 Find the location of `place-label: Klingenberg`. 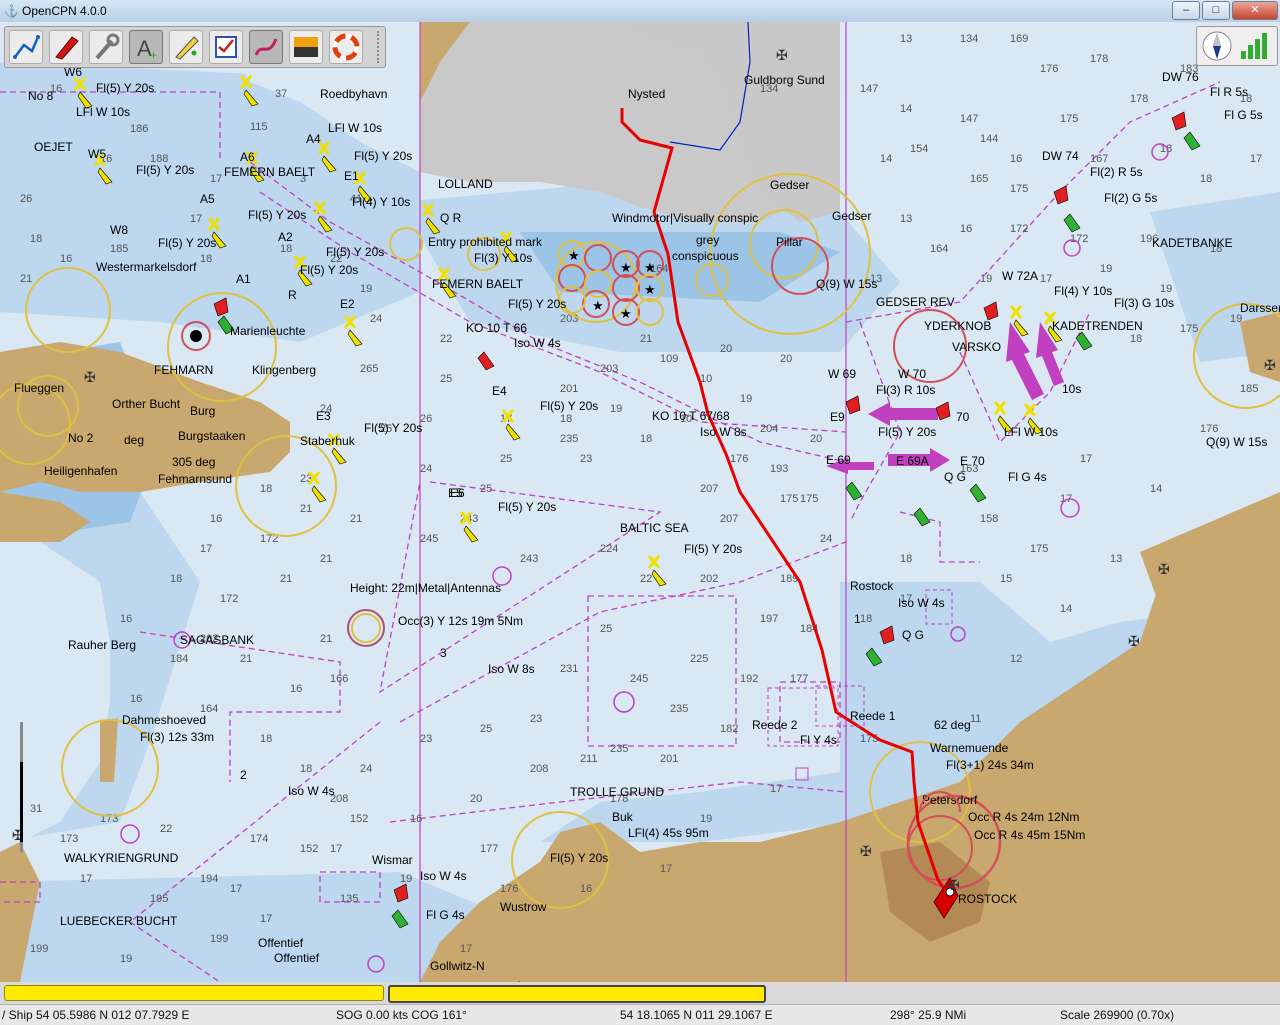

place-label: Klingenberg is located at coordinates (284, 370).